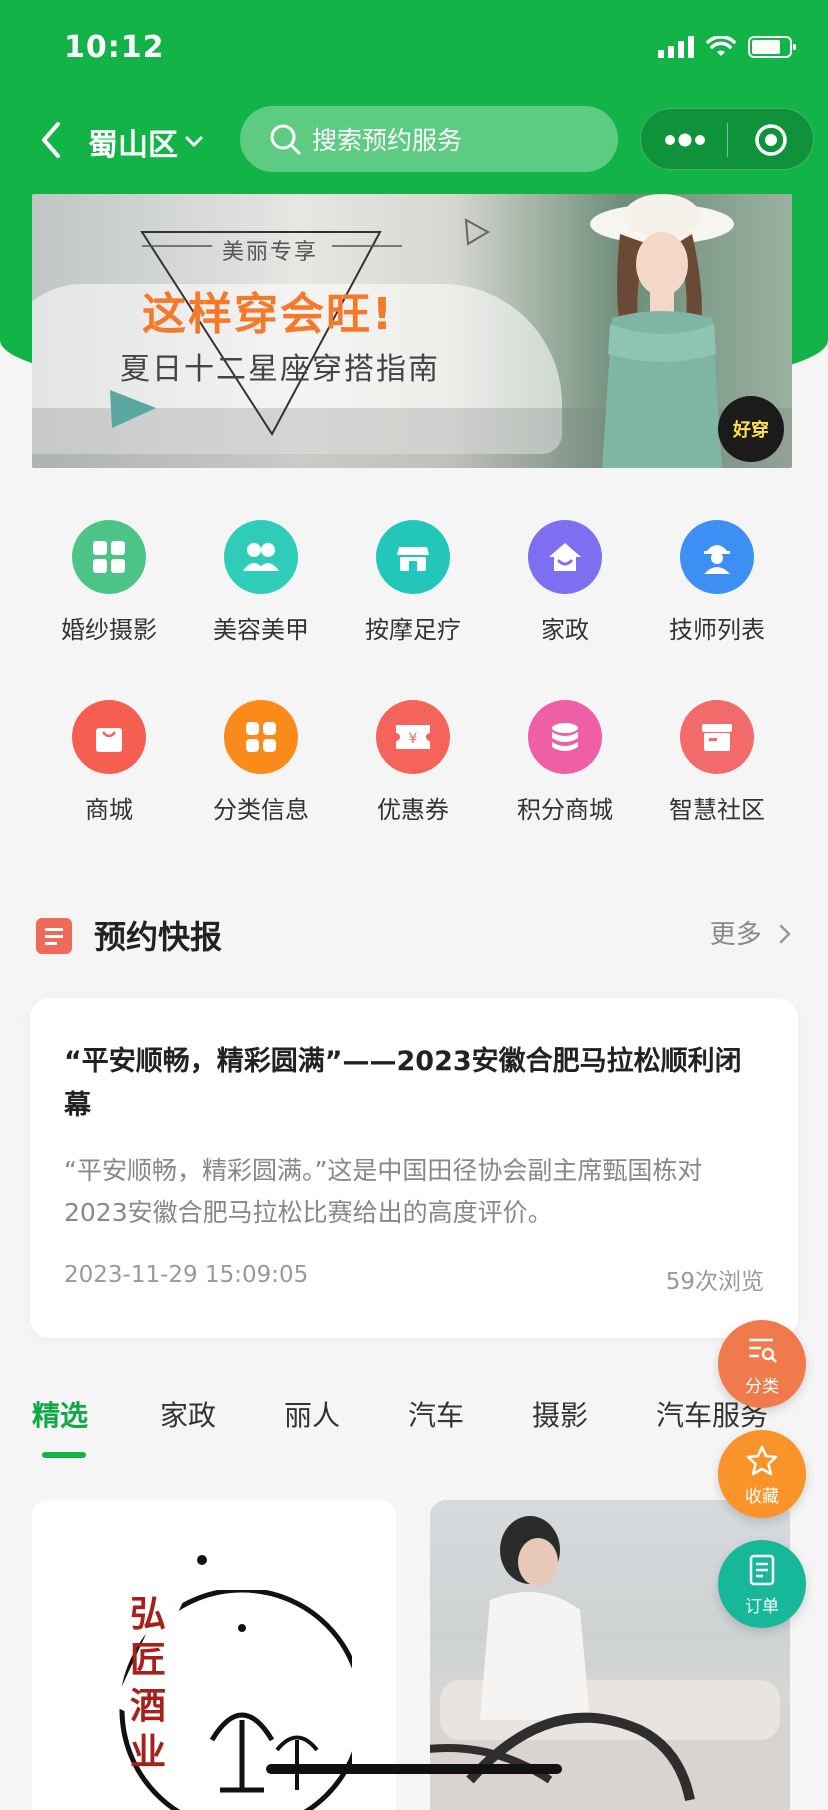 This screenshot has width=828, height=1810. What do you see at coordinates (717, 810) in the screenshot?
I see `grid-label: 智慧社区` at bounding box center [717, 810].